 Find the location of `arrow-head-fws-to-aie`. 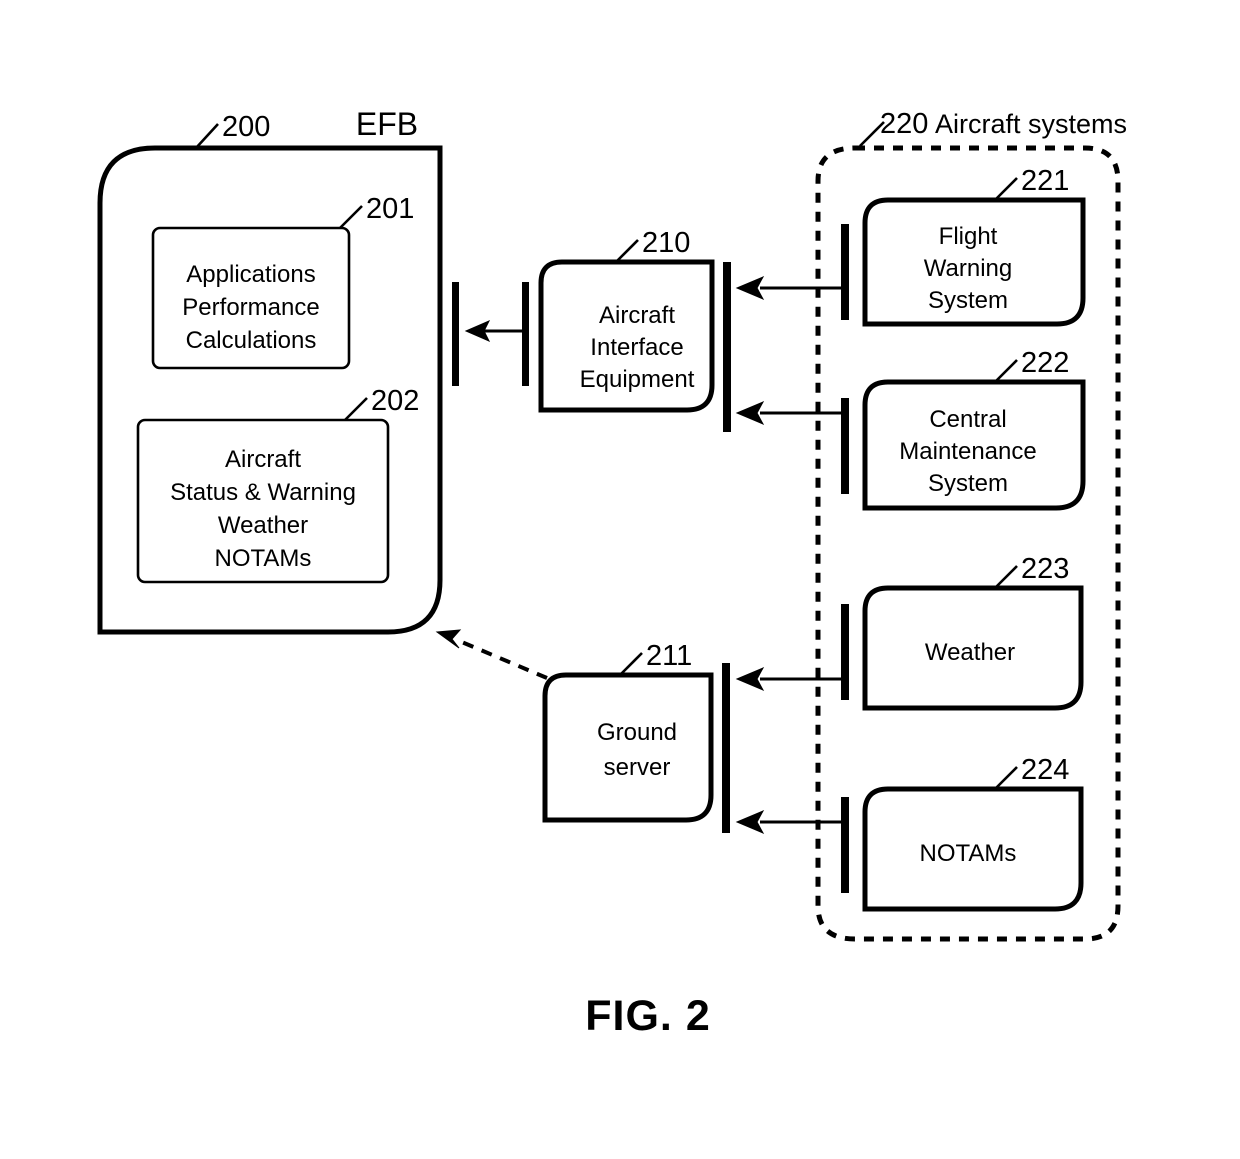

arrow-head-fws-to-aie is located at coordinates (750, 288).